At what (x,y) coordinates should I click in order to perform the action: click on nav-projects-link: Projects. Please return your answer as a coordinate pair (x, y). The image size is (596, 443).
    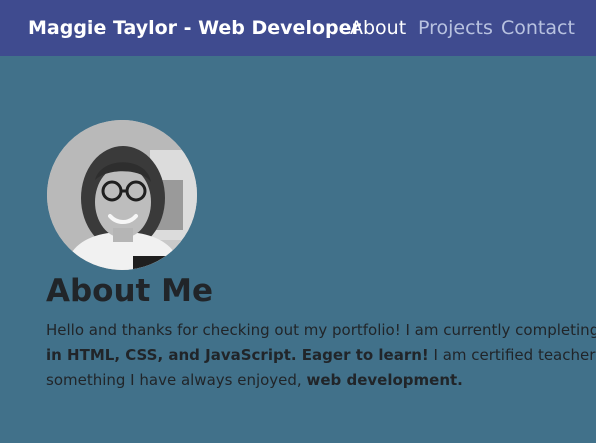
    Looking at the image, I should click on (455, 28).